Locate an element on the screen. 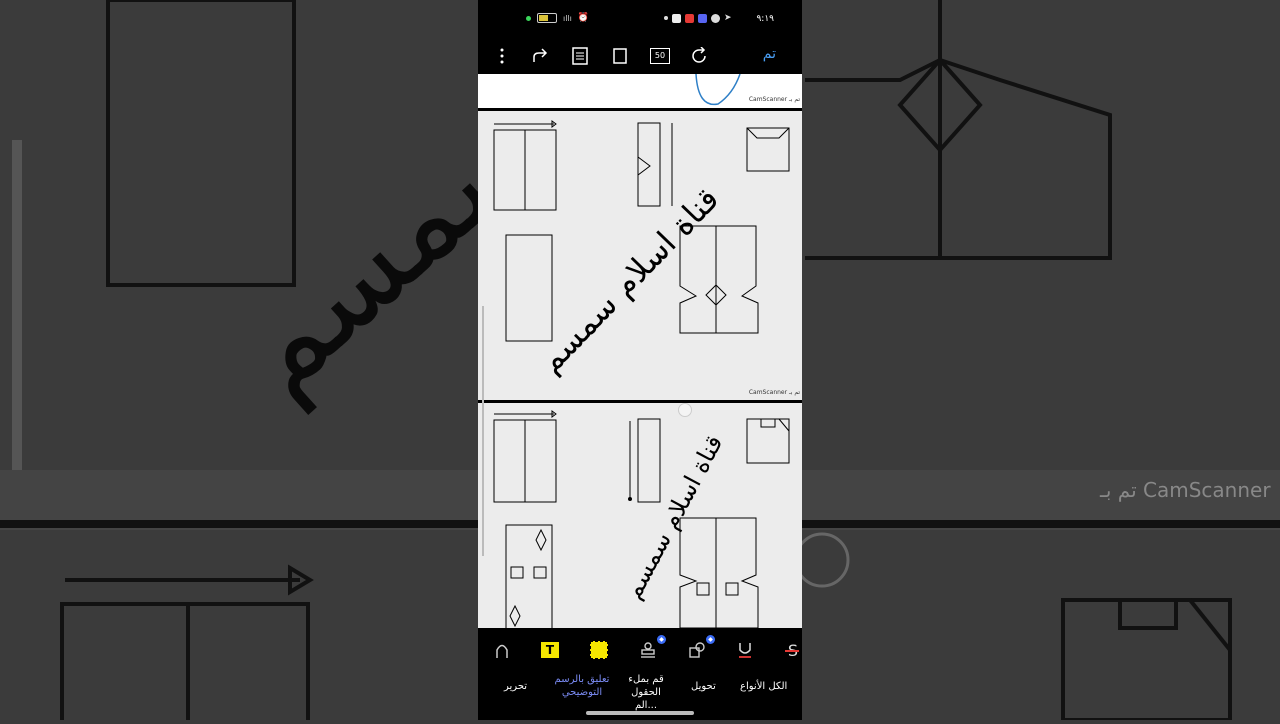 The width and height of the screenshot is (1280, 724). background-watermark: CamScanner تم بـ is located at coordinates (1185, 490).